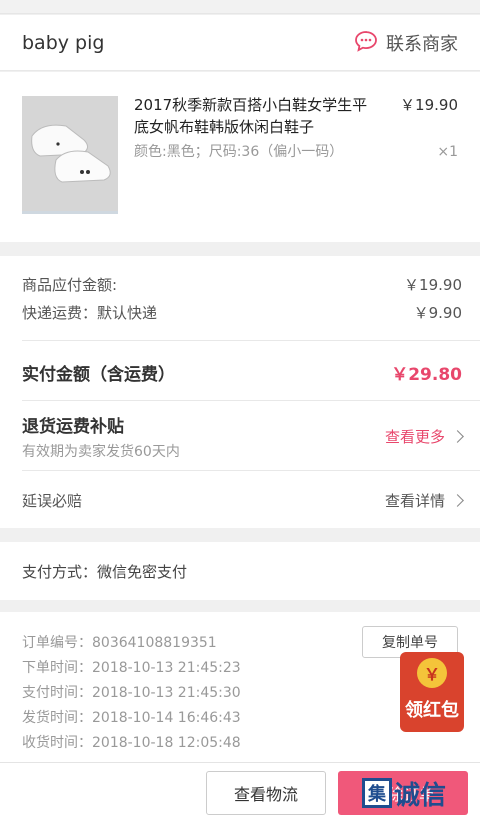 The image size is (480, 820). Describe the element at coordinates (437, 313) in the screenshot. I see `shipping-value: ￥9.90` at that location.